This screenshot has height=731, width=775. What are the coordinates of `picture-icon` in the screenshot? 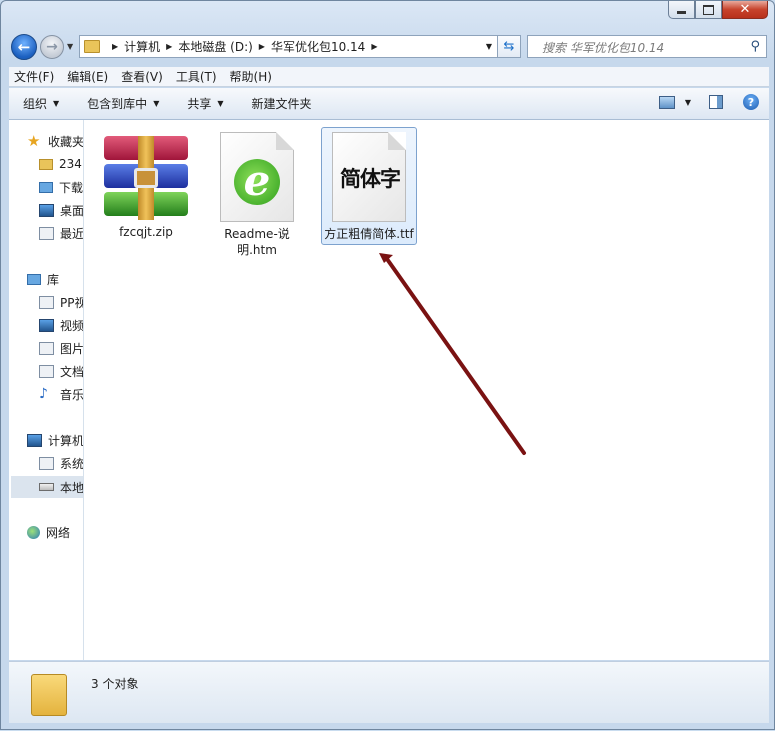 It's located at (46, 348).